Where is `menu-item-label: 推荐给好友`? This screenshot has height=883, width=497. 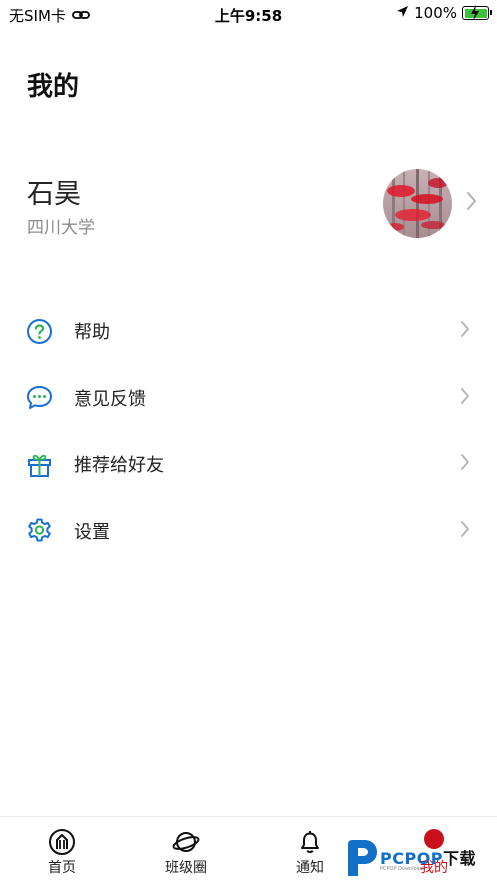 menu-item-label: 推荐给好友 is located at coordinates (119, 466).